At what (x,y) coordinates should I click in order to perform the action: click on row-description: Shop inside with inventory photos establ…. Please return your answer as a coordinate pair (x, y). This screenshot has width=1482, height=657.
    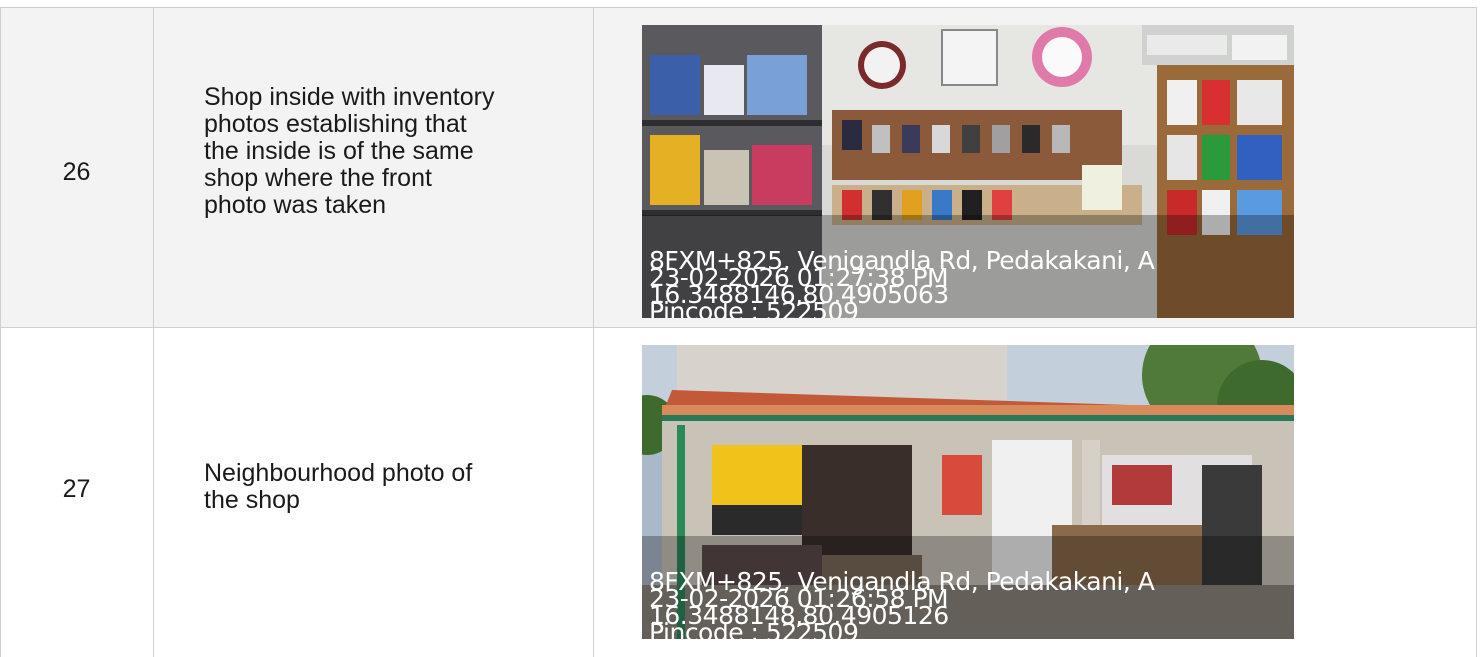
    Looking at the image, I should click on (394, 151).